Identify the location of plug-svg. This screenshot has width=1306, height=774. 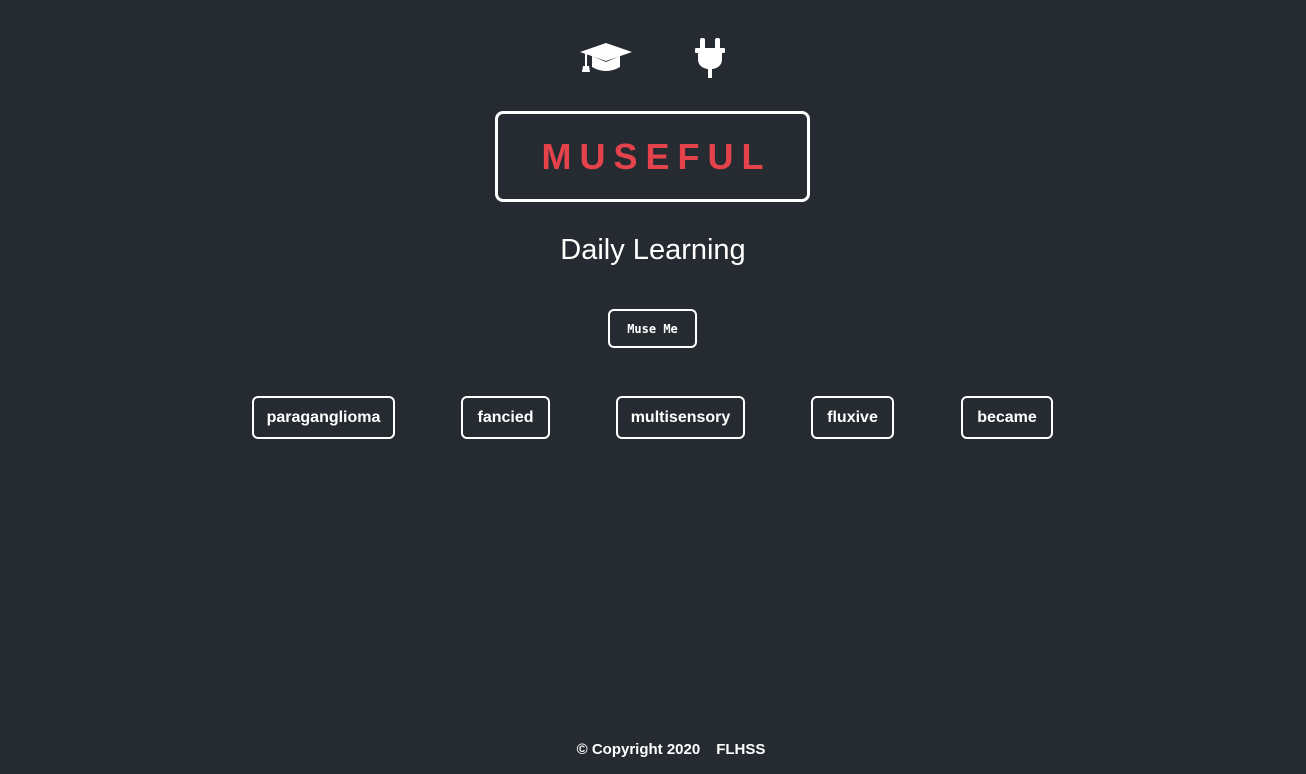
(710, 58).